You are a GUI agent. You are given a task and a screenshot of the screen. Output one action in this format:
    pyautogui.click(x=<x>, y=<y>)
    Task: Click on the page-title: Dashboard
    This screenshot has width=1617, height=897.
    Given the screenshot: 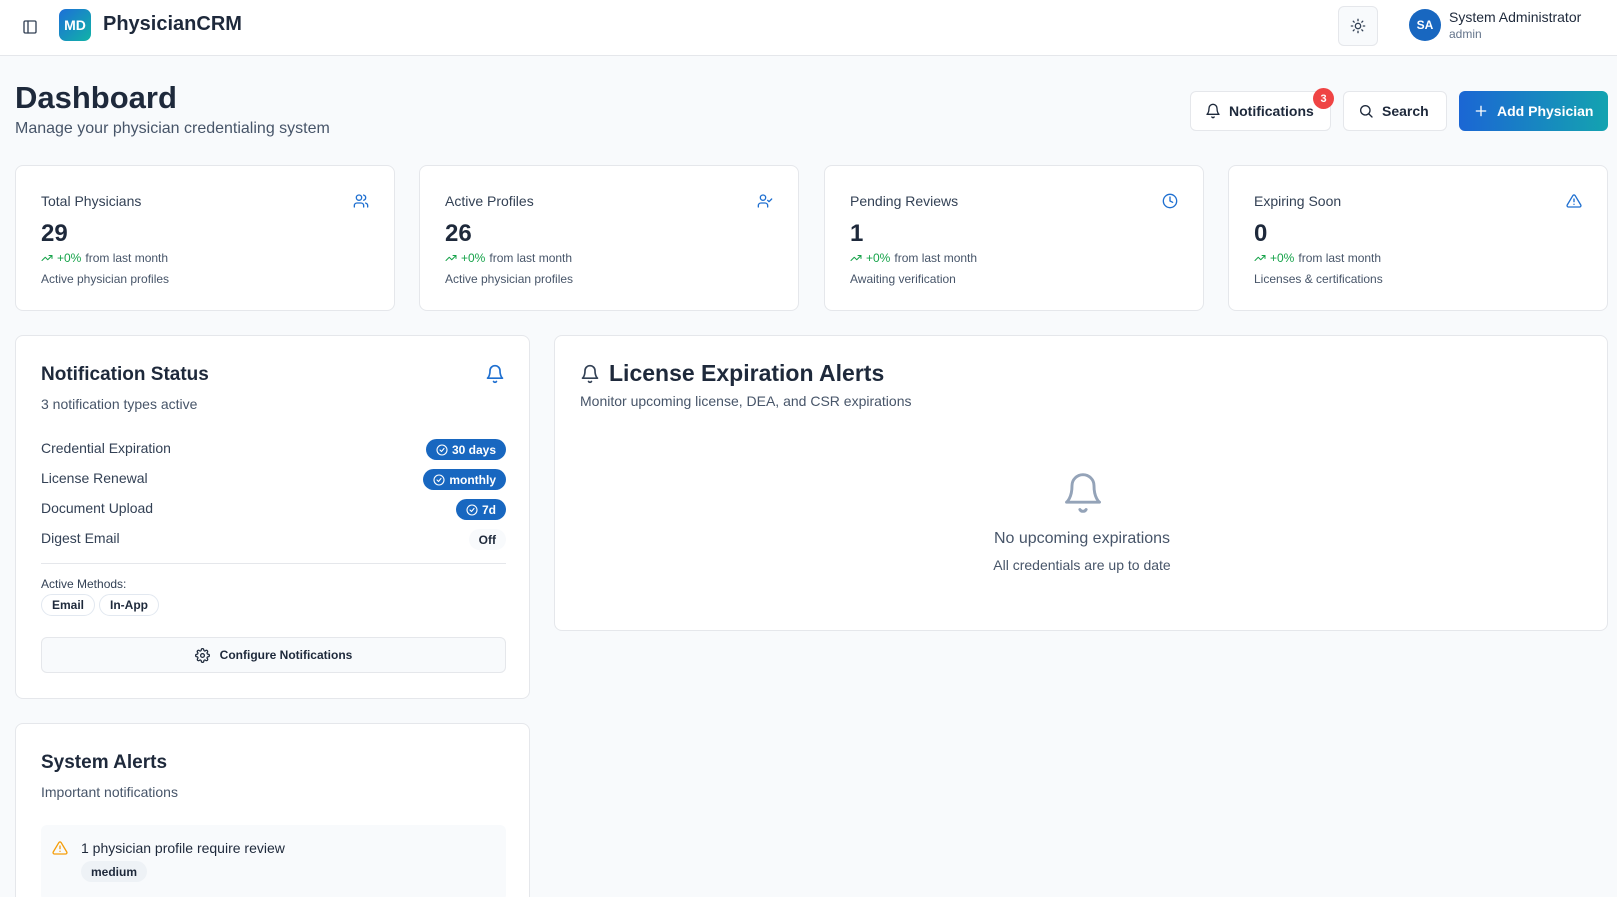 What is the action you would take?
    pyautogui.click(x=96, y=97)
    